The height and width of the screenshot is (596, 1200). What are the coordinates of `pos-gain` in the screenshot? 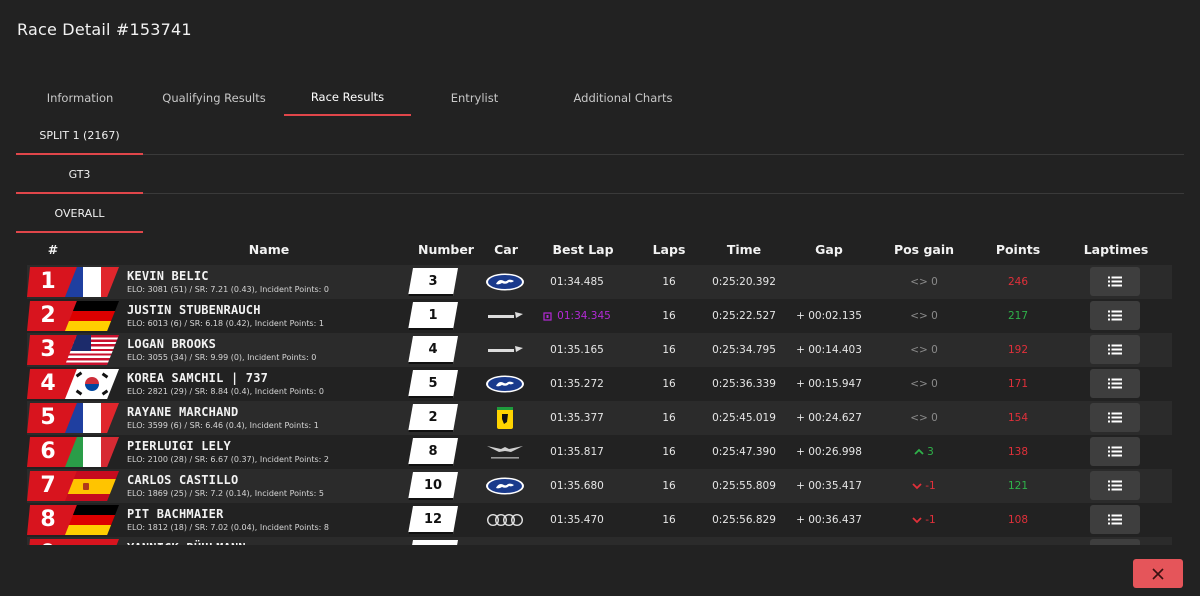 It's located at (924, 541).